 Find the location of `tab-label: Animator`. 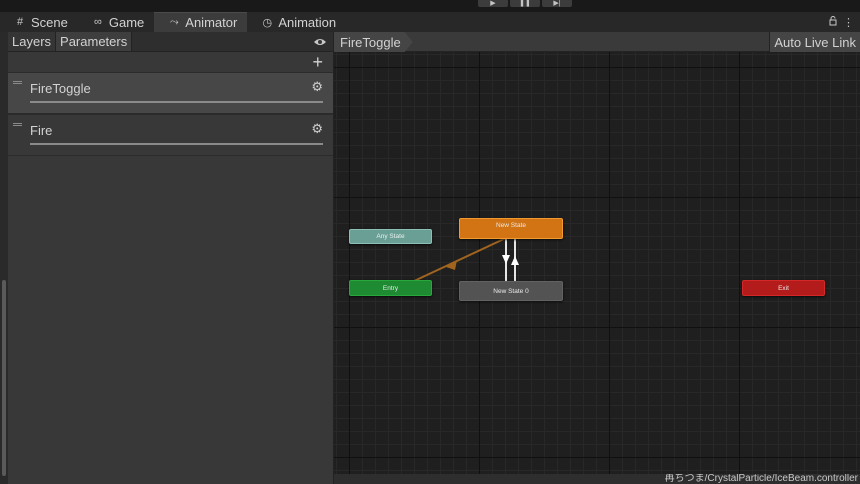

tab-label: Animator is located at coordinates (211, 22).